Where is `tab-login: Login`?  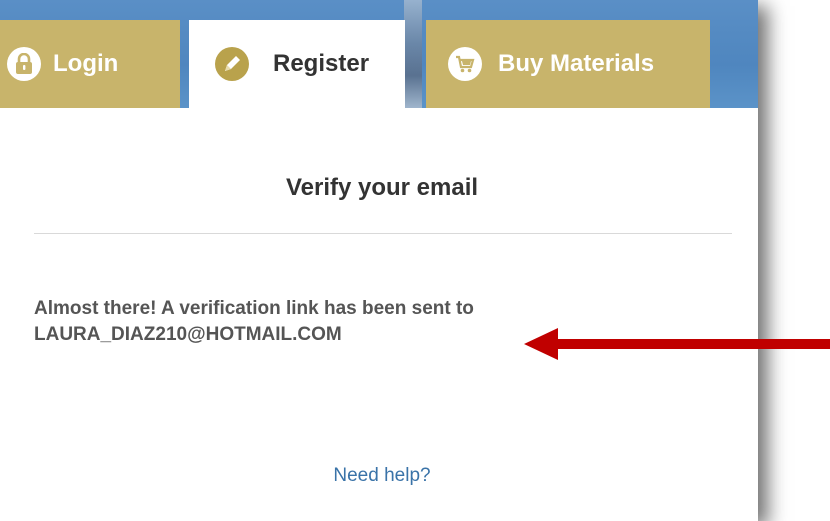 tab-login: Login is located at coordinates (90, 64).